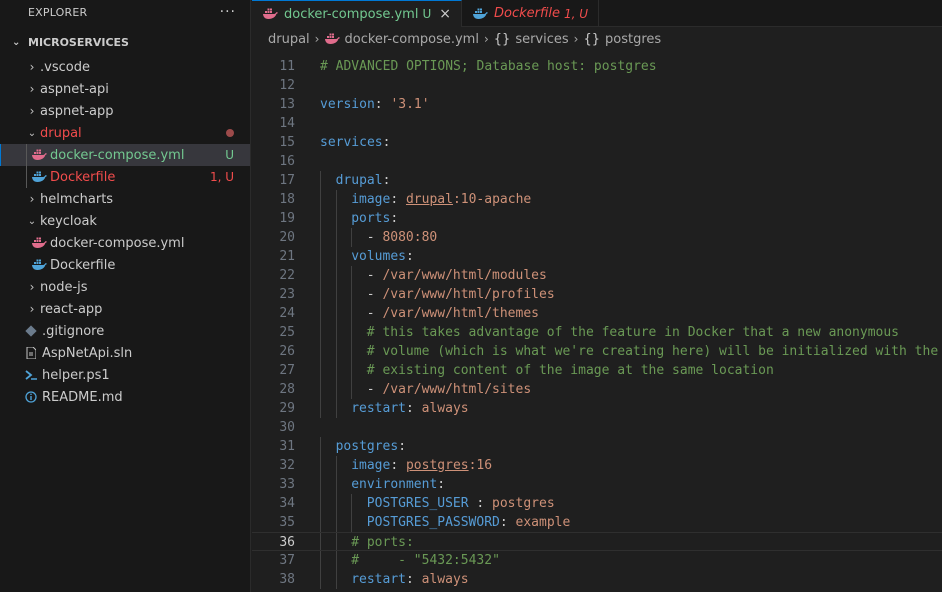 The image size is (942, 592). I want to click on line-number: 12, so click(287, 85).